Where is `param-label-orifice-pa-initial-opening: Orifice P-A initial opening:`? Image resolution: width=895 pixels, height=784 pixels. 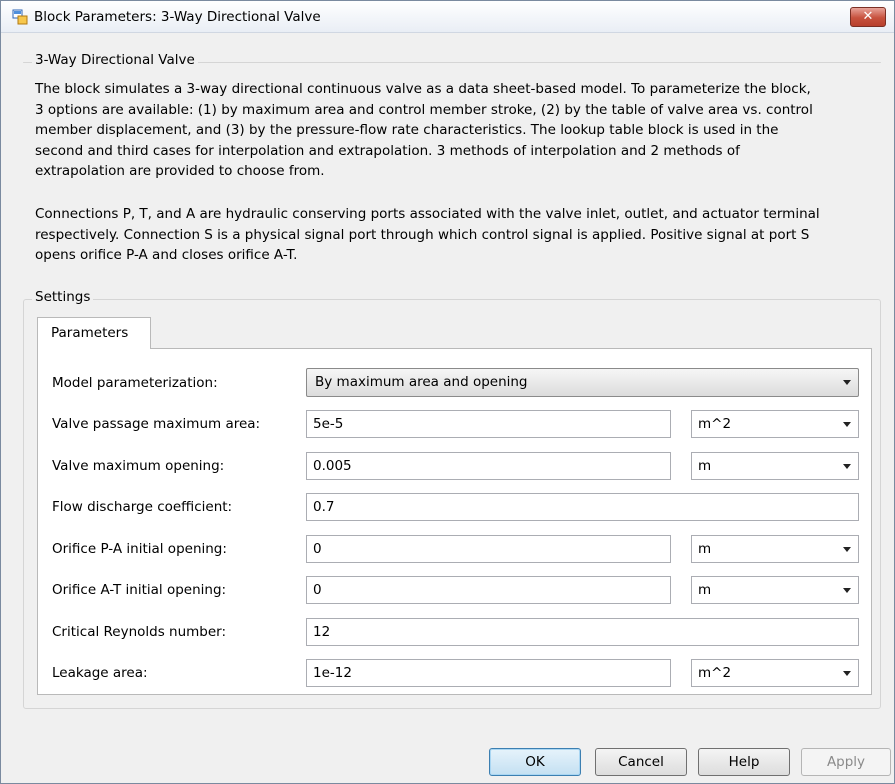 param-label-orifice-pa-initial-opening: Orifice P-A initial opening: is located at coordinates (139, 549).